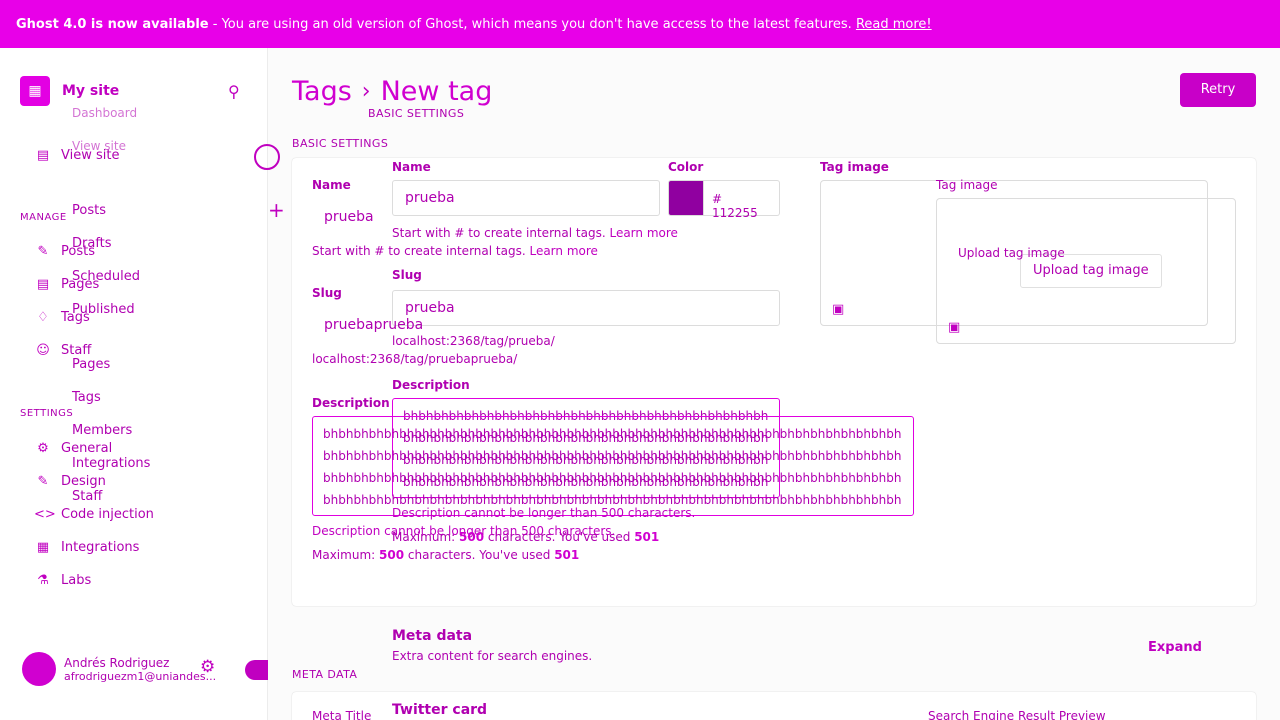  What do you see at coordinates (87, 448) in the screenshot?
I see `sidebar-item-label: General` at bounding box center [87, 448].